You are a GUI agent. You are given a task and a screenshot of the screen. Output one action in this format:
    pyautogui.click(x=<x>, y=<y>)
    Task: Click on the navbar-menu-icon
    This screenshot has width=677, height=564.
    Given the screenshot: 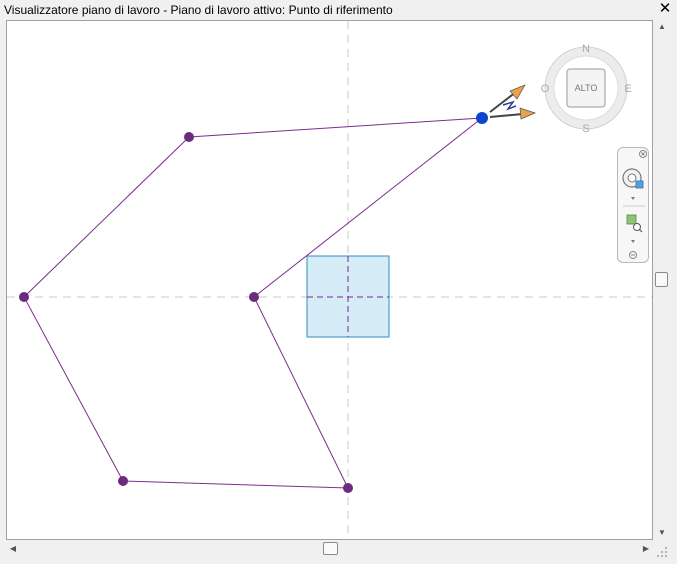 What is the action you would take?
    pyautogui.click(x=633, y=255)
    